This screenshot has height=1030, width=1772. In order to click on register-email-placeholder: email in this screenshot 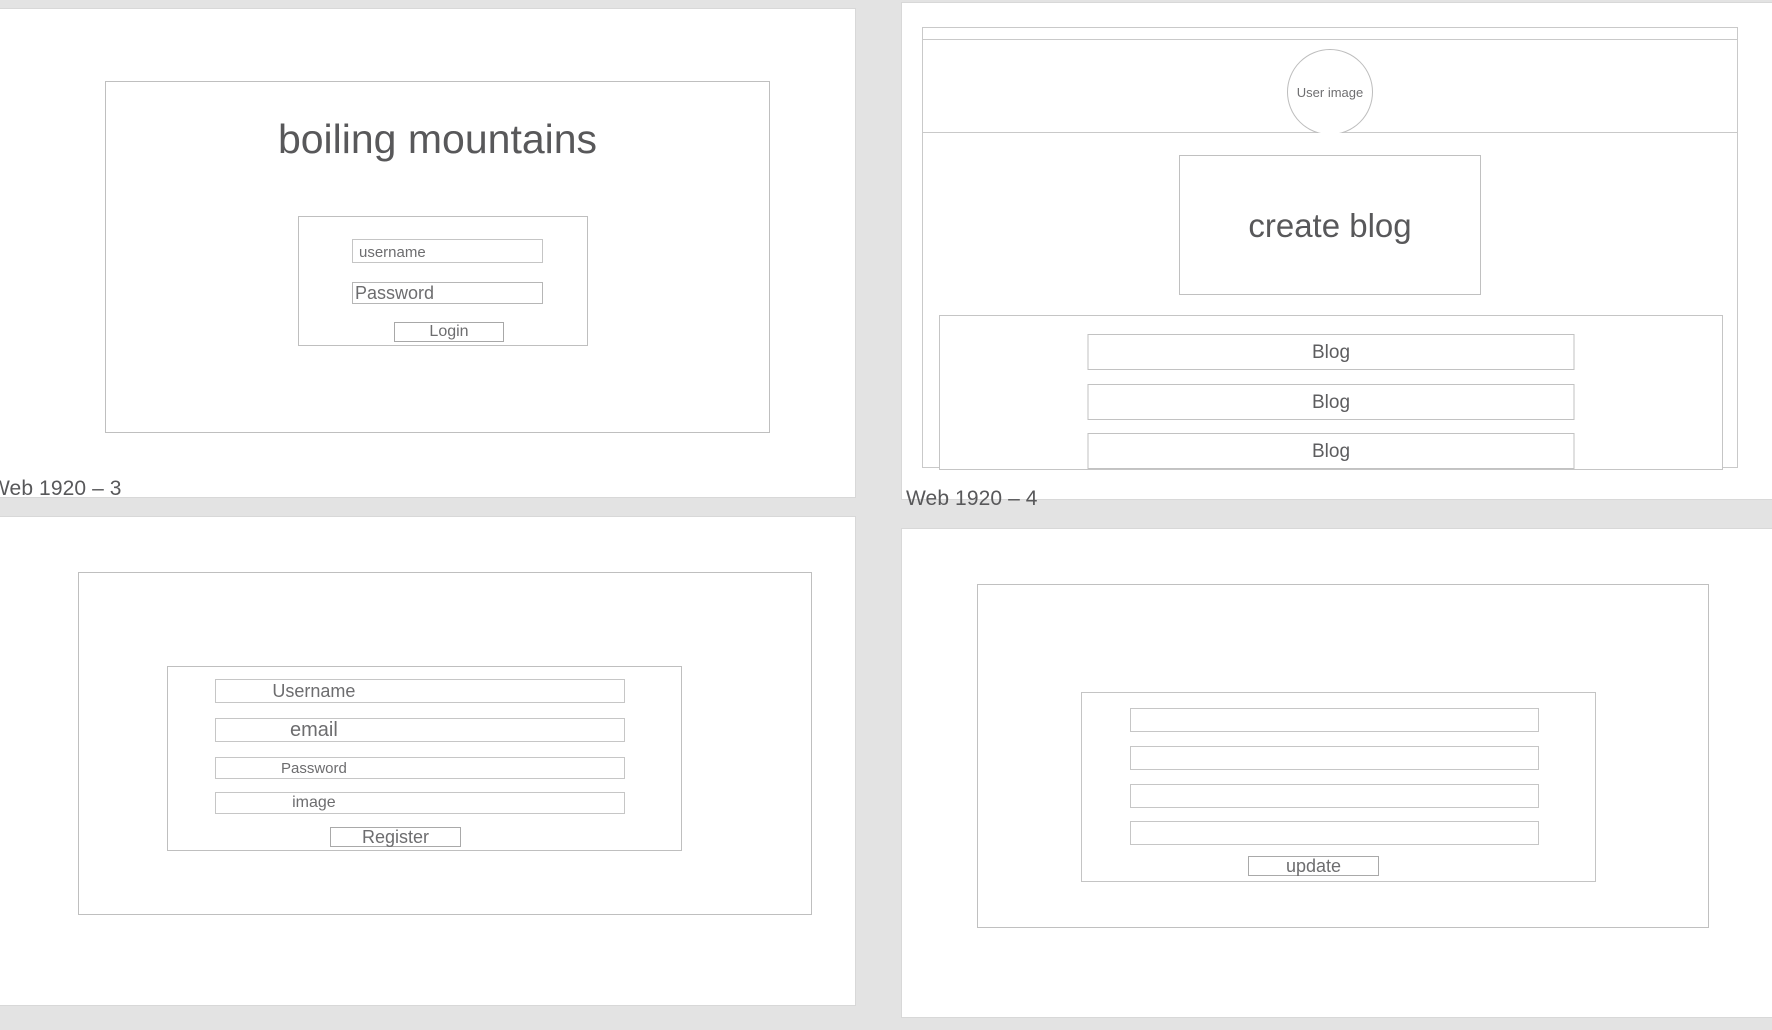, I will do `click(314, 730)`.